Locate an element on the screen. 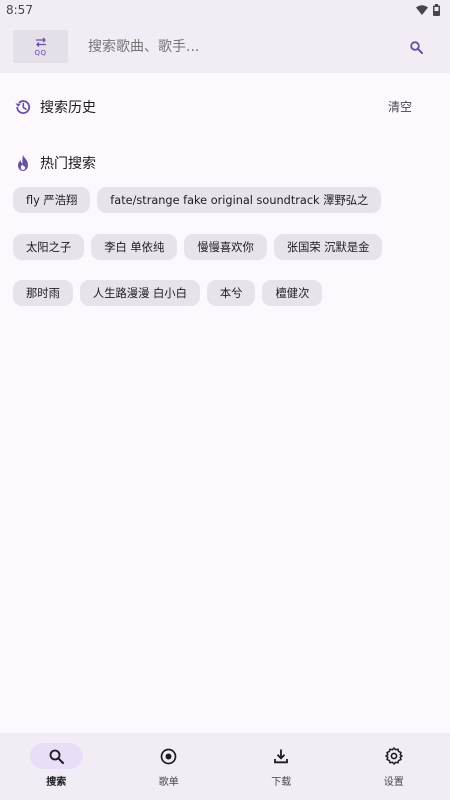  hot-chip-row-2: 太阳之子 李白 单依纯 慢慢喜欢你 张国荣 沉默是金 is located at coordinates (198, 247).